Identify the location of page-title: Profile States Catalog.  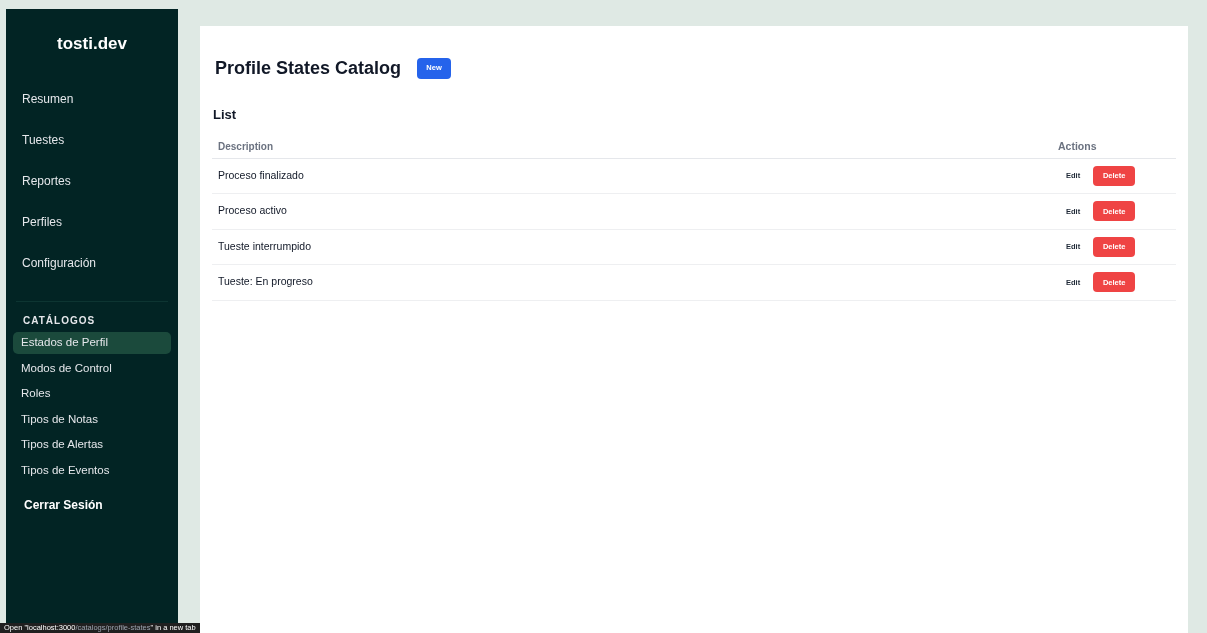
(308, 68).